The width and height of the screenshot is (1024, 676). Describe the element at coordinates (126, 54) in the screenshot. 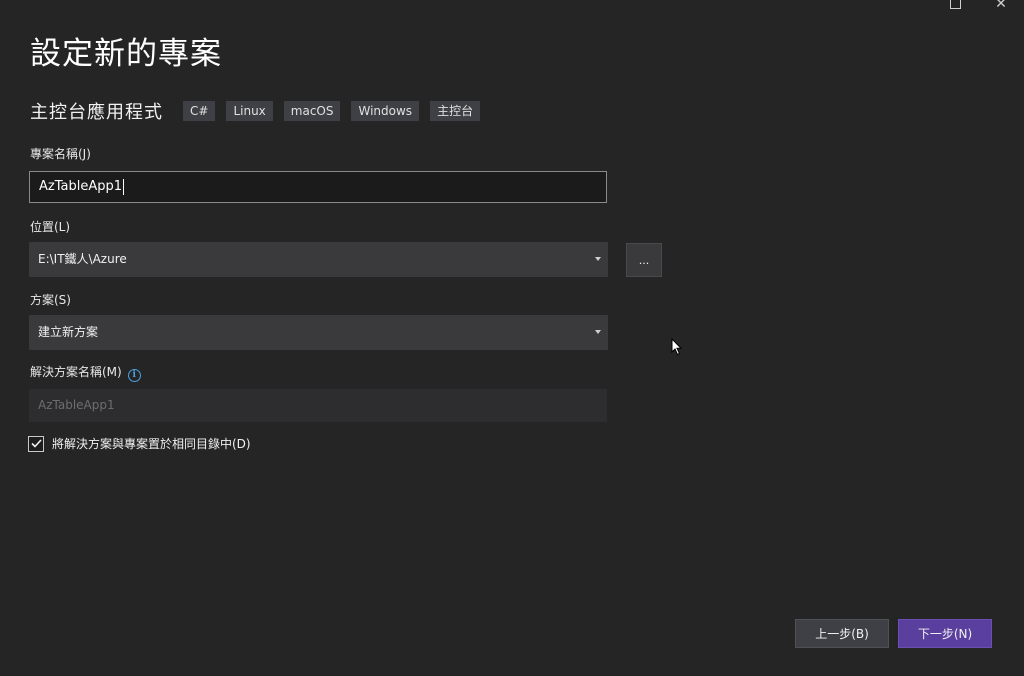

I see `page-title: 設定新的專案` at that location.